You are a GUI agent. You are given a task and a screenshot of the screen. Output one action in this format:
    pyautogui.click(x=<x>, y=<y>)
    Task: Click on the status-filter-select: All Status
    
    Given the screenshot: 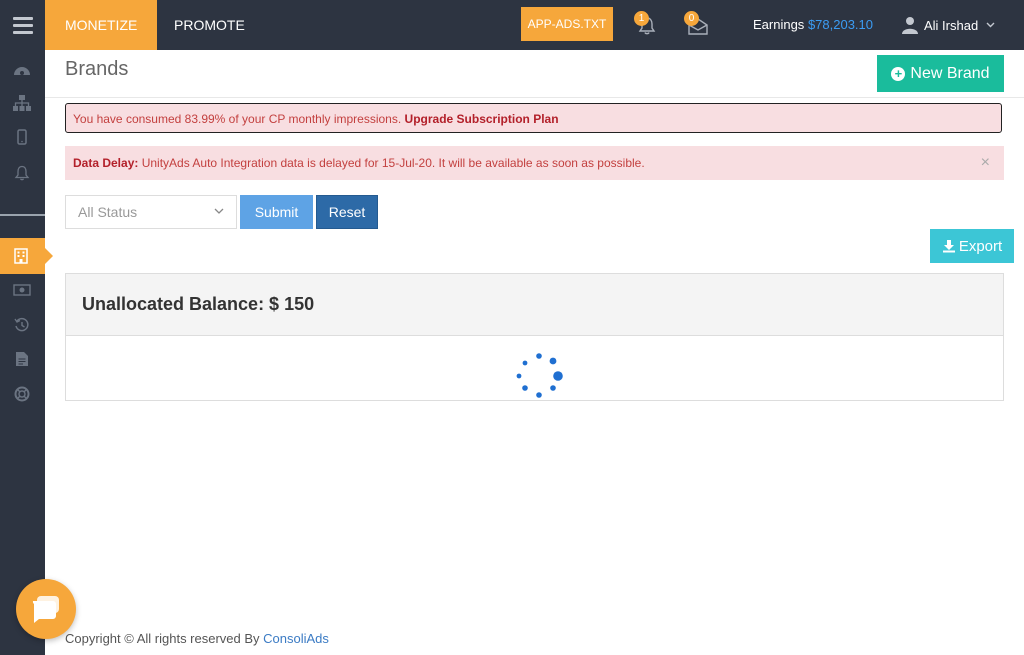 What is the action you would take?
    pyautogui.click(x=151, y=212)
    